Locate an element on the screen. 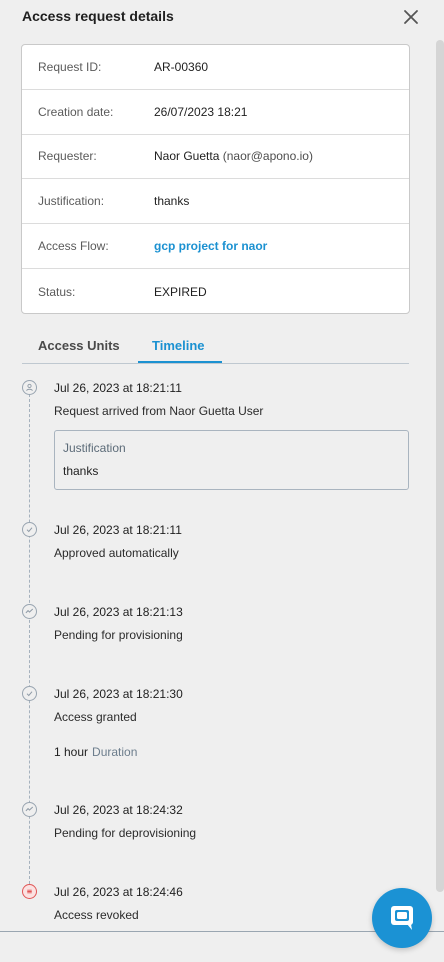  detail-label: Access Flow: is located at coordinates (73, 246).